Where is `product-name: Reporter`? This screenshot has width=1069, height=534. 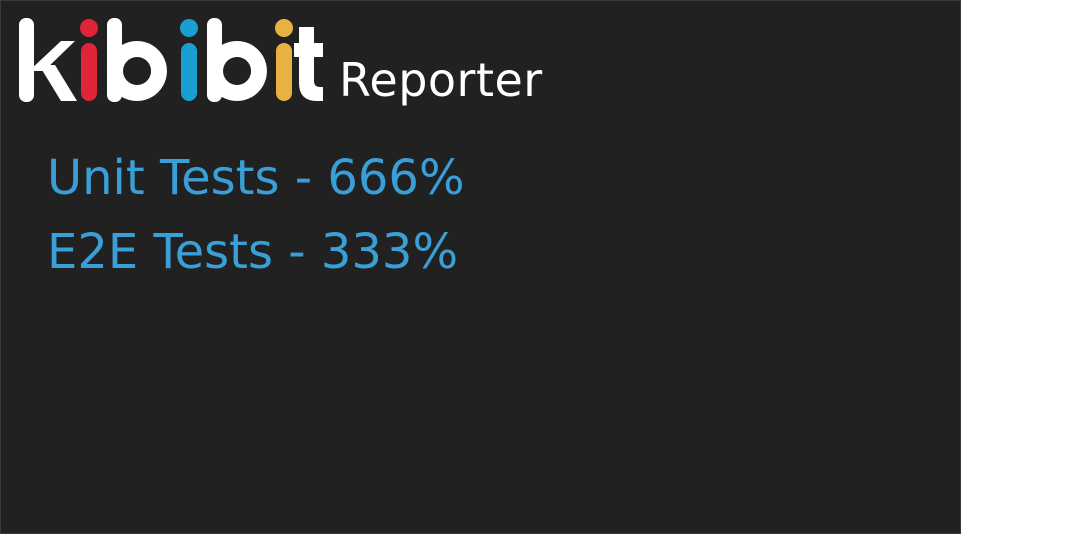
product-name: Reporter is located at coordinates (441, 80).